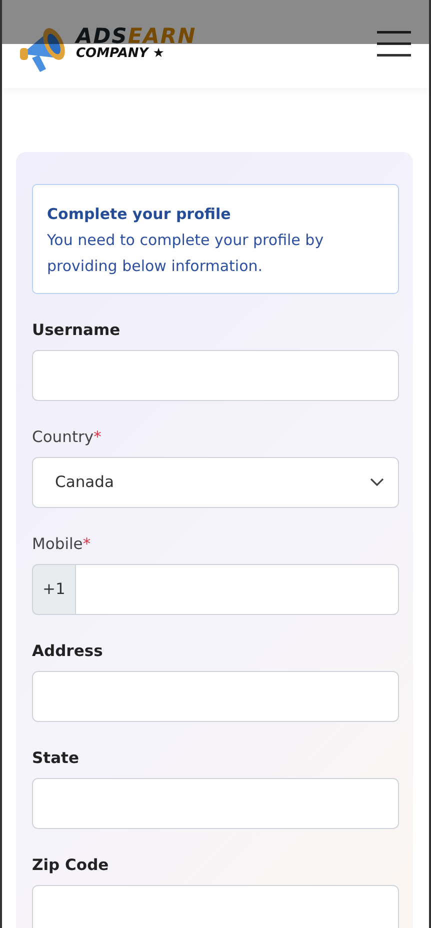 The width and height of the screenshot is (431, 928). I want to click on country-select: Canada, so click(215, 482).